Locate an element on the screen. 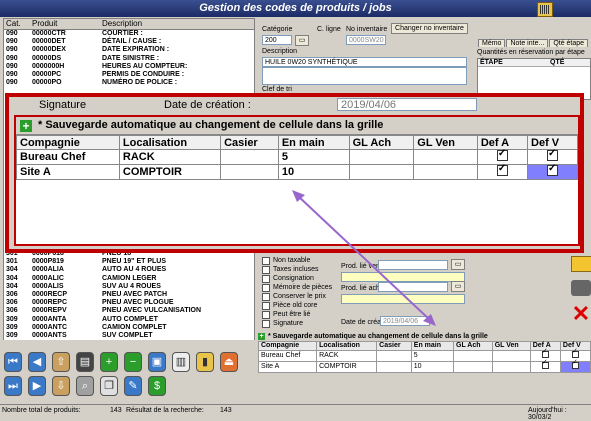 Image resolution: width=591 pixels, height=421 pixels. prod-lie-achat-lookup: ▭ is located at coordinates (458, 286).